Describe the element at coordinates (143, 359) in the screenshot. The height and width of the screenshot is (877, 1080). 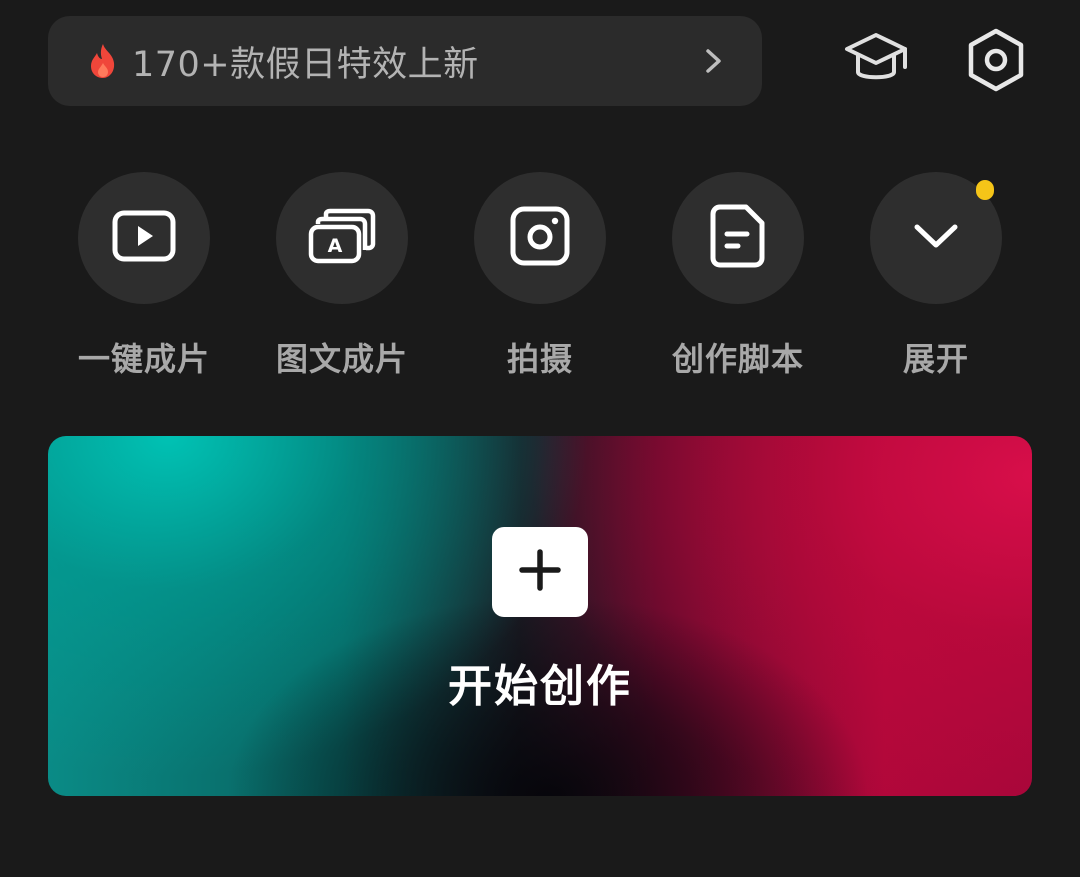
I see `action-label: 一键成片` at that location.